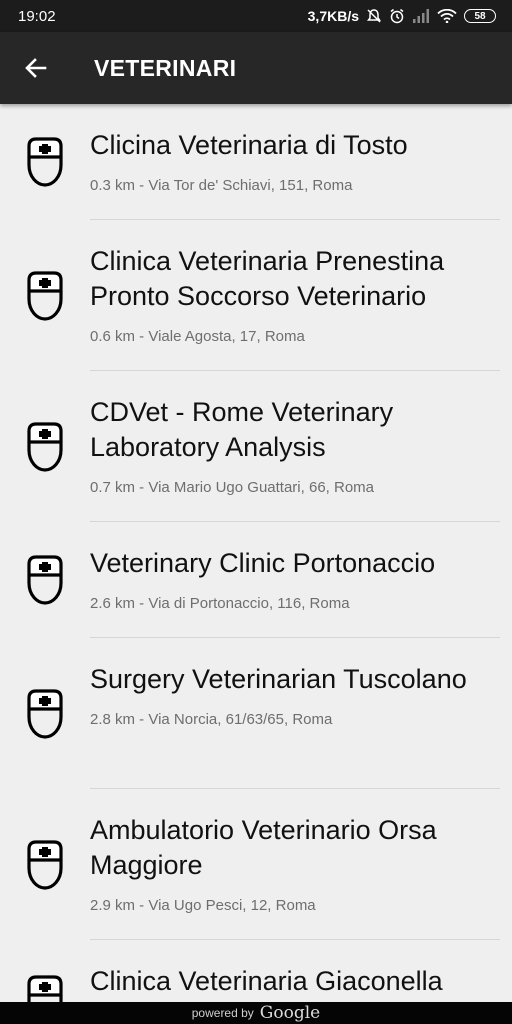  I want to click on list-item-name: Surgery Veterinarian Tuscolano, so click(278, 679).